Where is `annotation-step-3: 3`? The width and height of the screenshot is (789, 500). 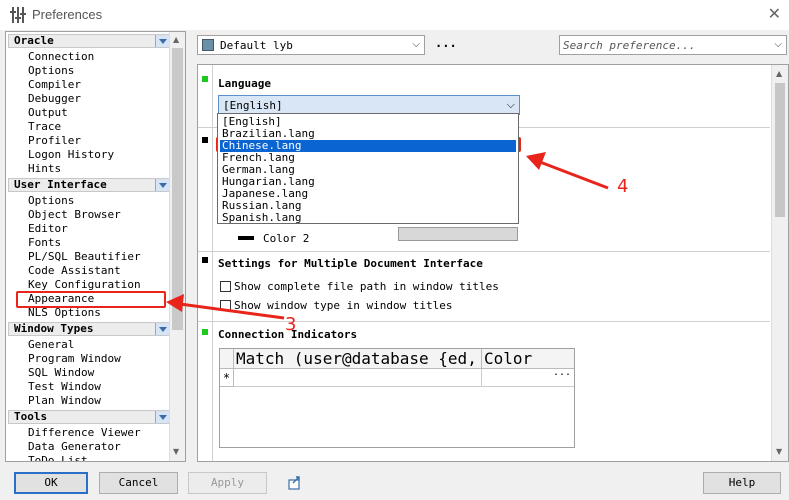 annotation-step-3: 3 is located at coordinates (291, 324).